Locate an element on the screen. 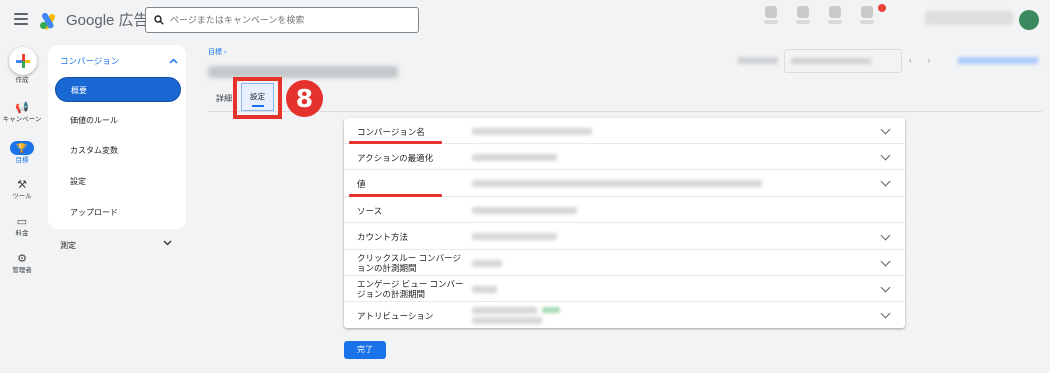  trophy-icon: 🏆 is located at coordinates (22, 148).